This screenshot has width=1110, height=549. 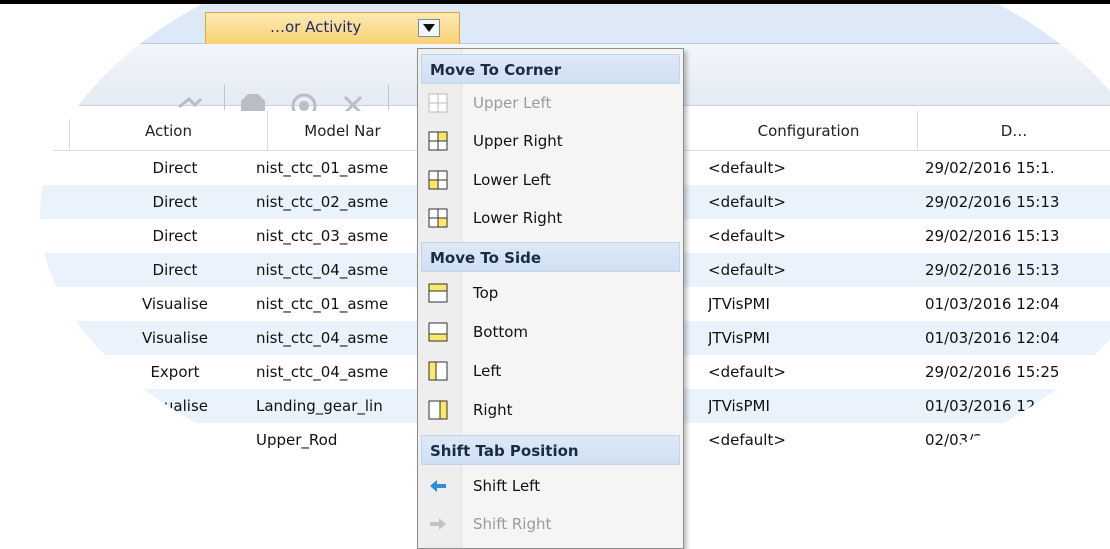 I want to click on menu-item-lower-right: Lower Right, so click(x=550, y=218).